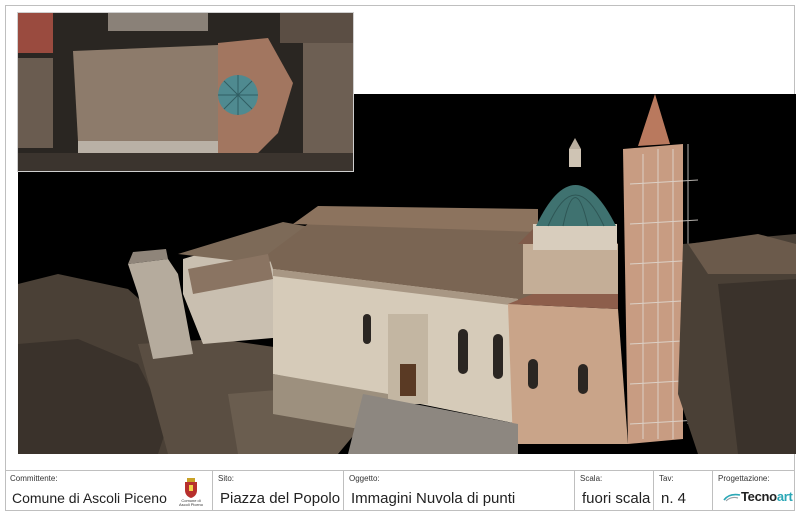  Describe the element at coordinates (191, 494) in the screenshot. I see `coat-of-arms-icon: Comune di Ascoli Piceno` at that location.